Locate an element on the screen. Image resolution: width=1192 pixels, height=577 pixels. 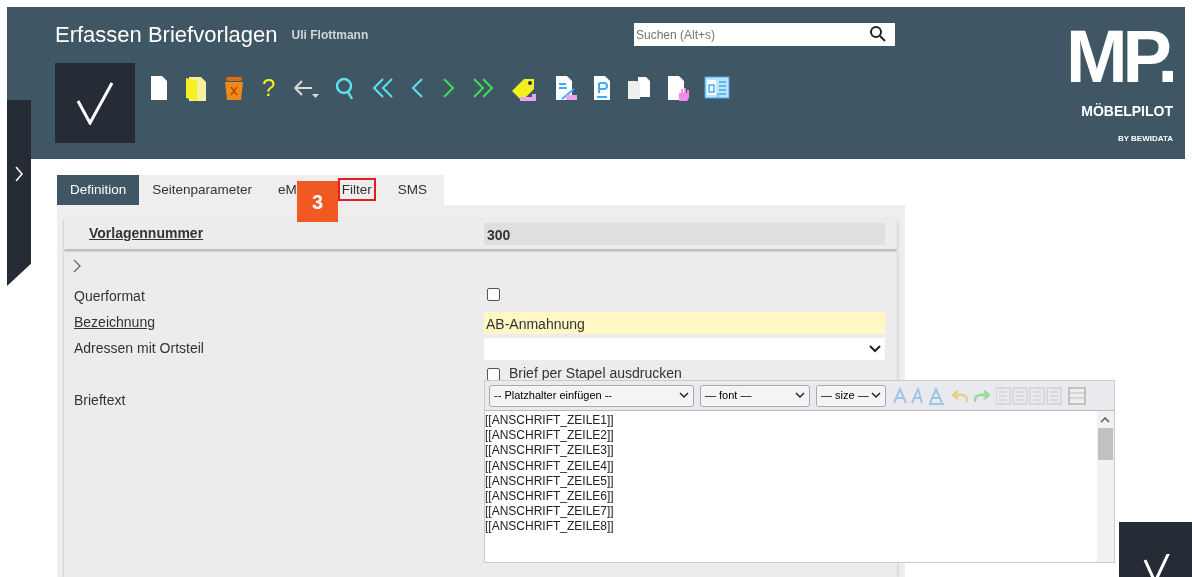
text-line: [[ANSCHRIFT_ZEILE4]] is located at coordinates (550, 466).